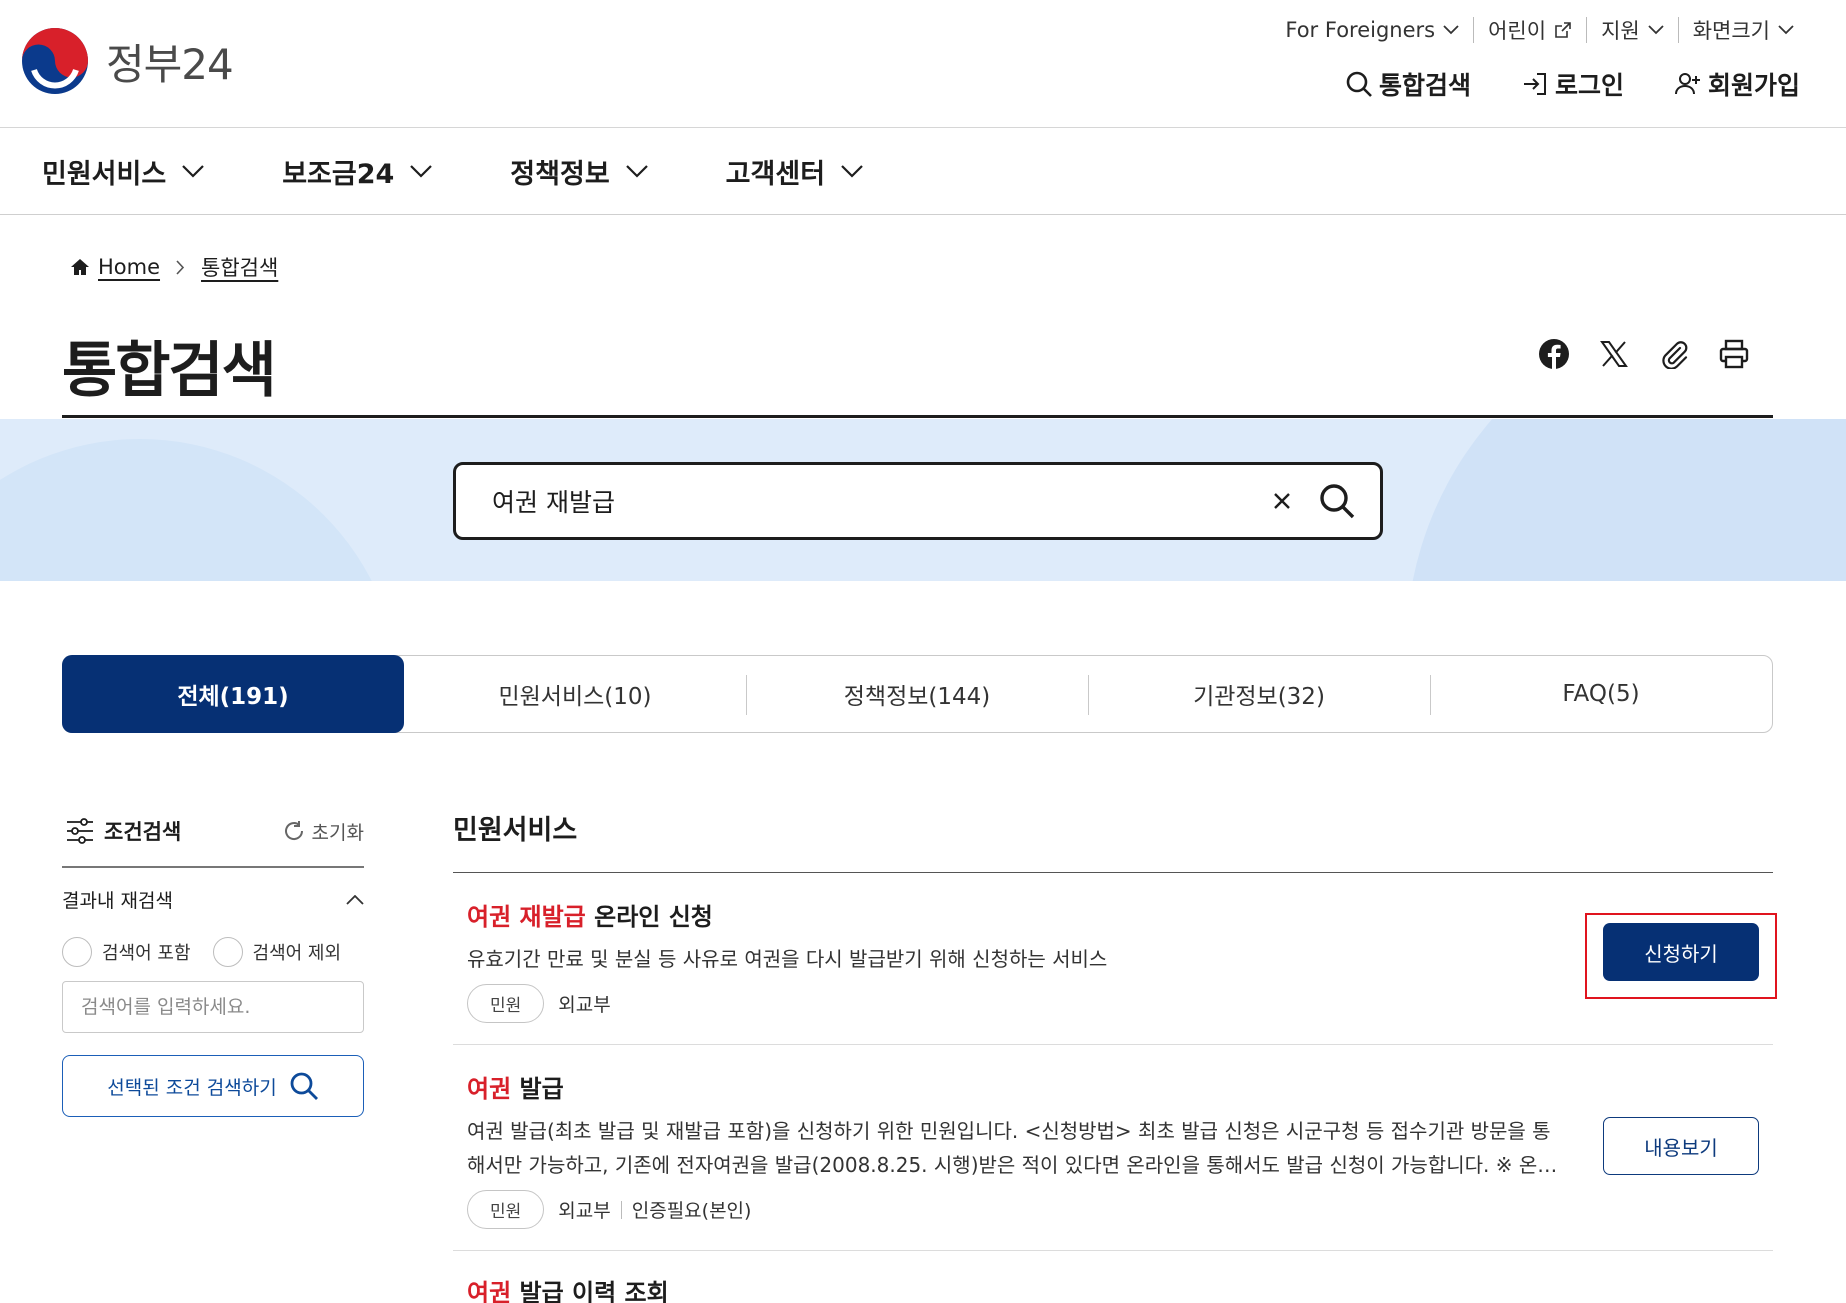 The width and height of the screenshot is (1846, 1303). Describe the element at coordinates (621, 1209) in the screenshot. I see `divider` at that location.